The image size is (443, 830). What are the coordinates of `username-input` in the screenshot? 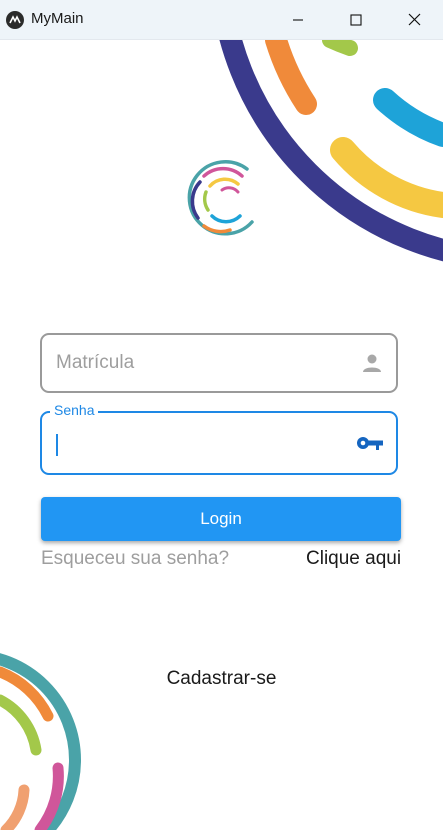 It's located at (201, 363).